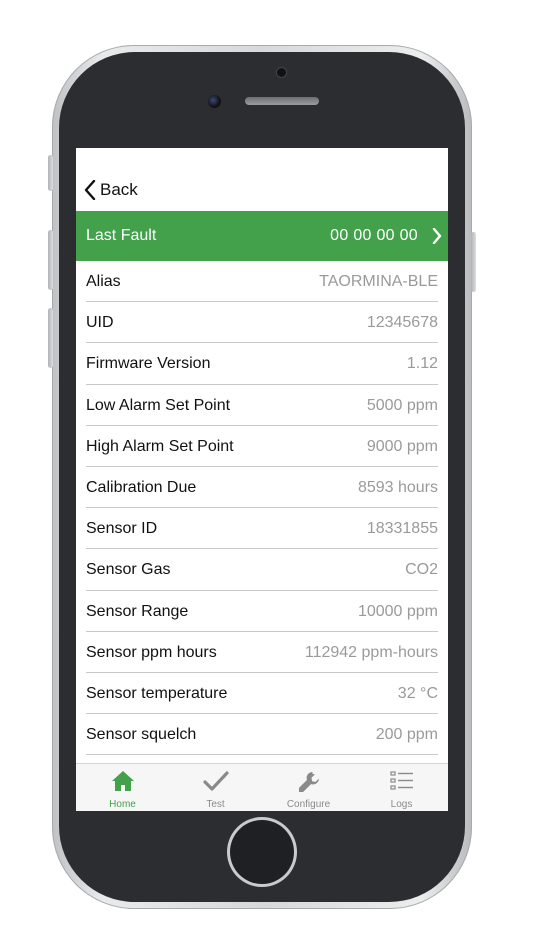  I want to click on list-icon, so click(401, 780).